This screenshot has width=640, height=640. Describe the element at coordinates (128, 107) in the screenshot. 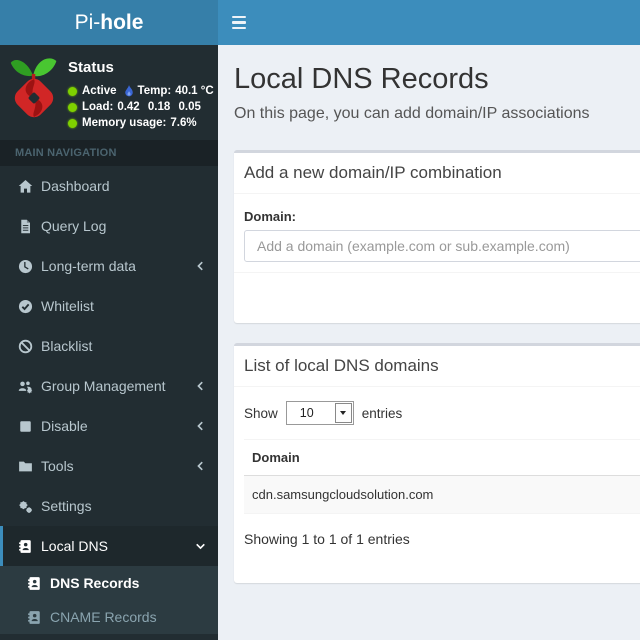

I see `load-1min: 0.42` at that location.